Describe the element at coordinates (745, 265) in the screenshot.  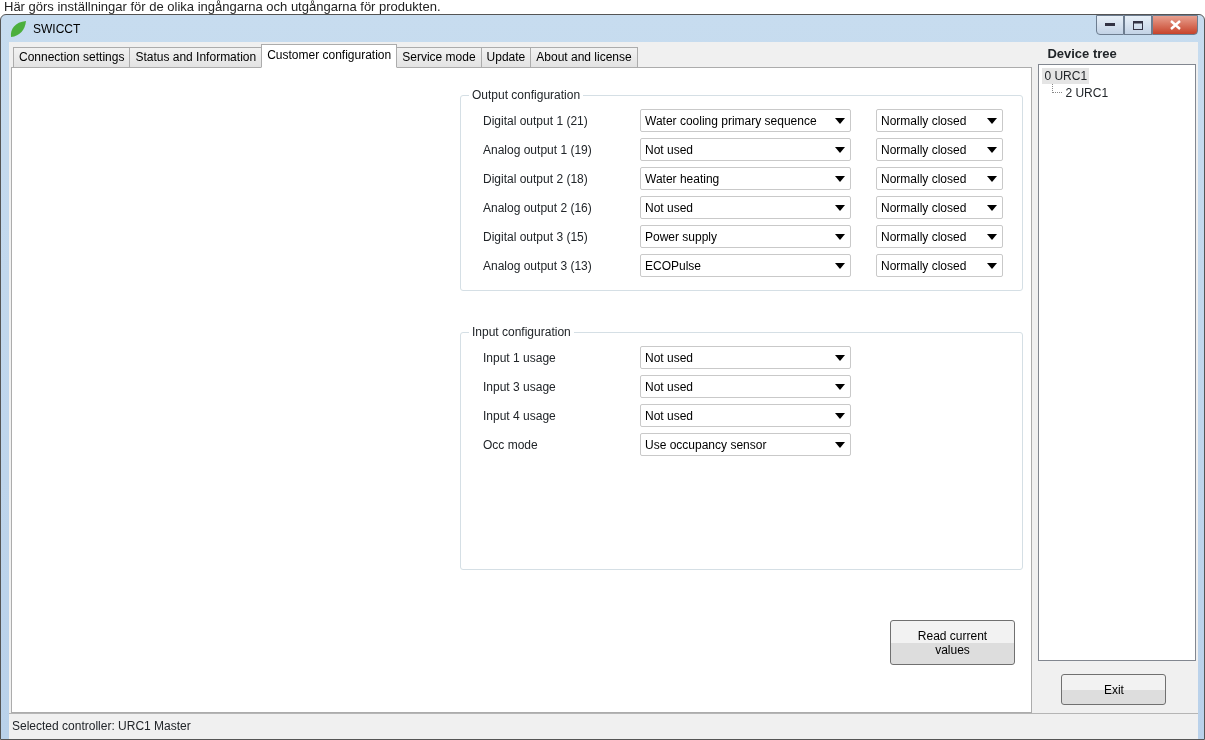
I see `function-dropdown: ECOPulse` at that location.